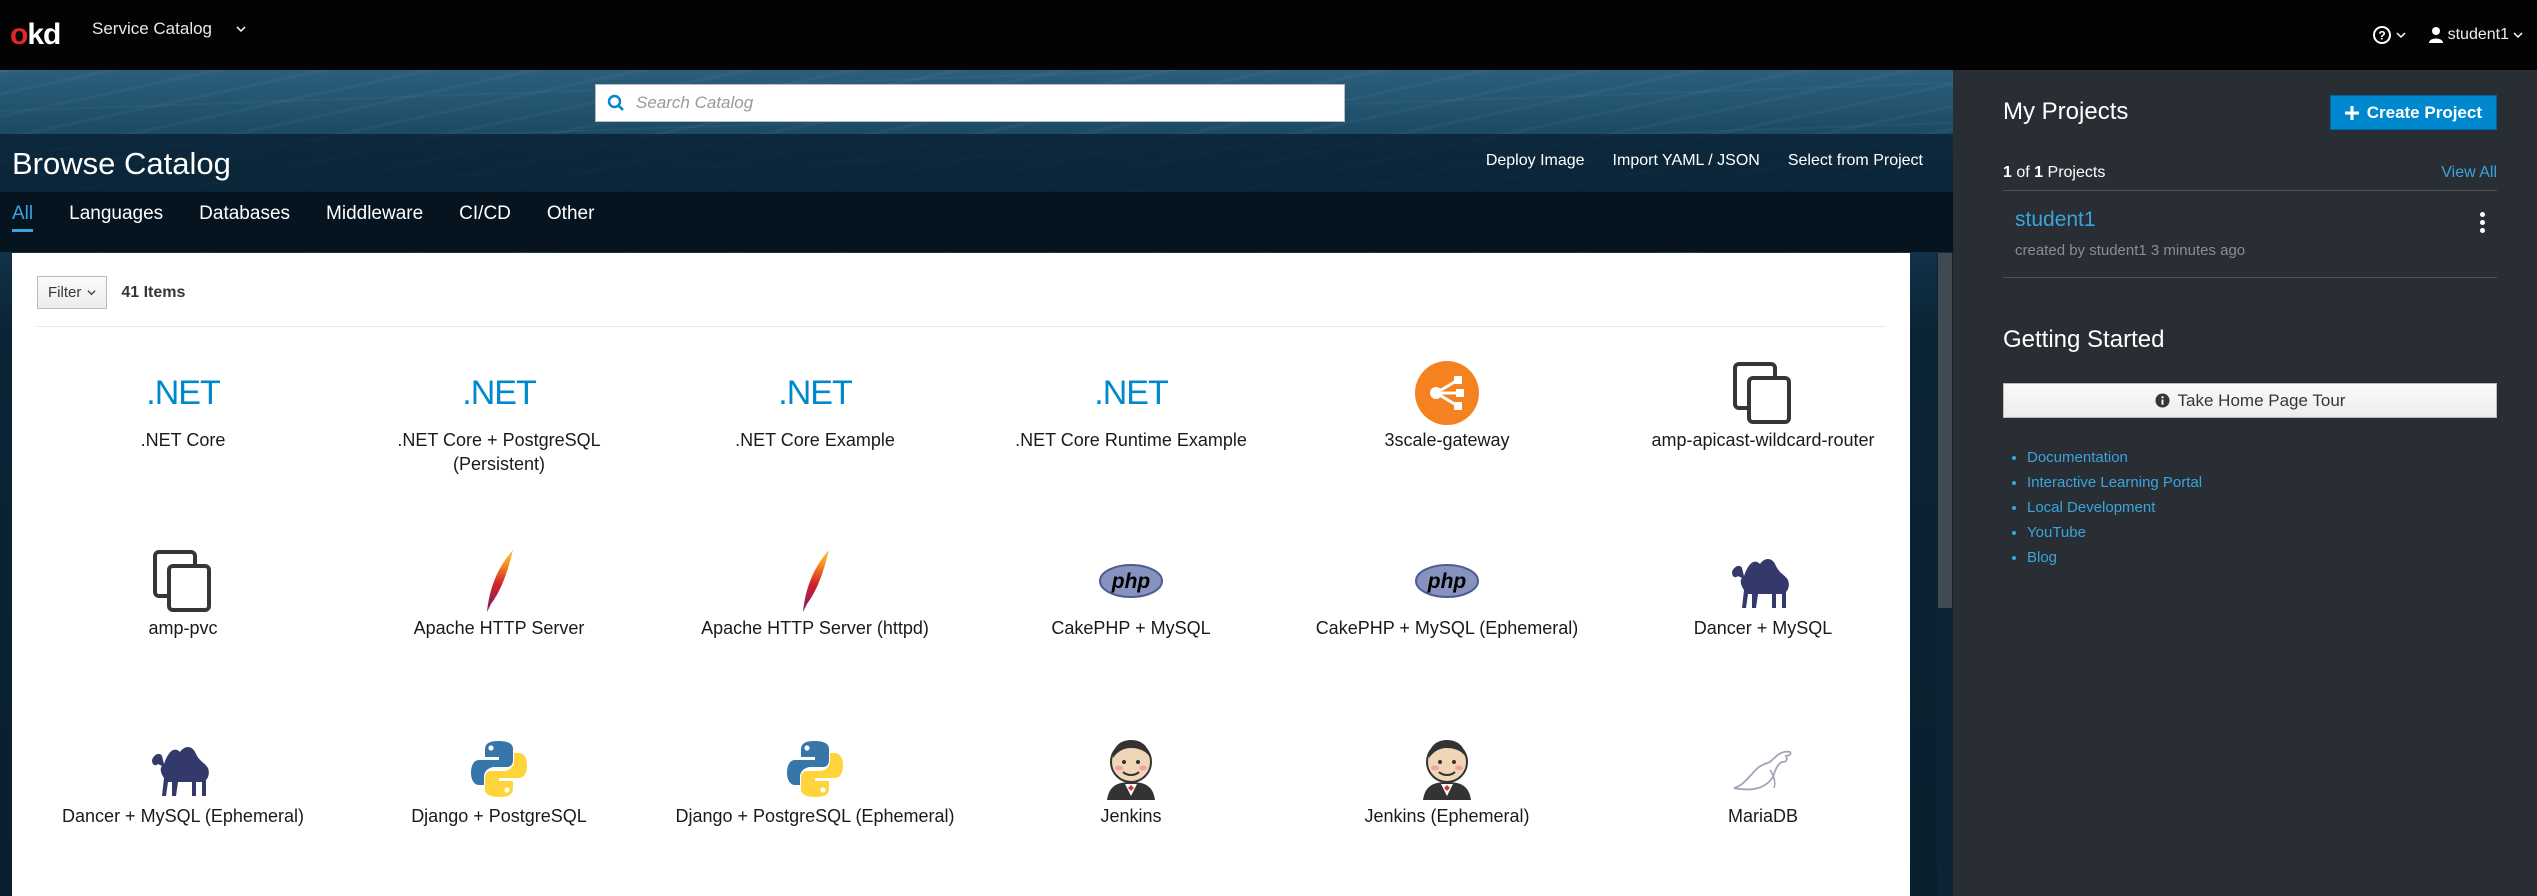  Describe the element at coordinates (2482, 222) in the screenshot. I see `kebab-menu-icon` at that location.